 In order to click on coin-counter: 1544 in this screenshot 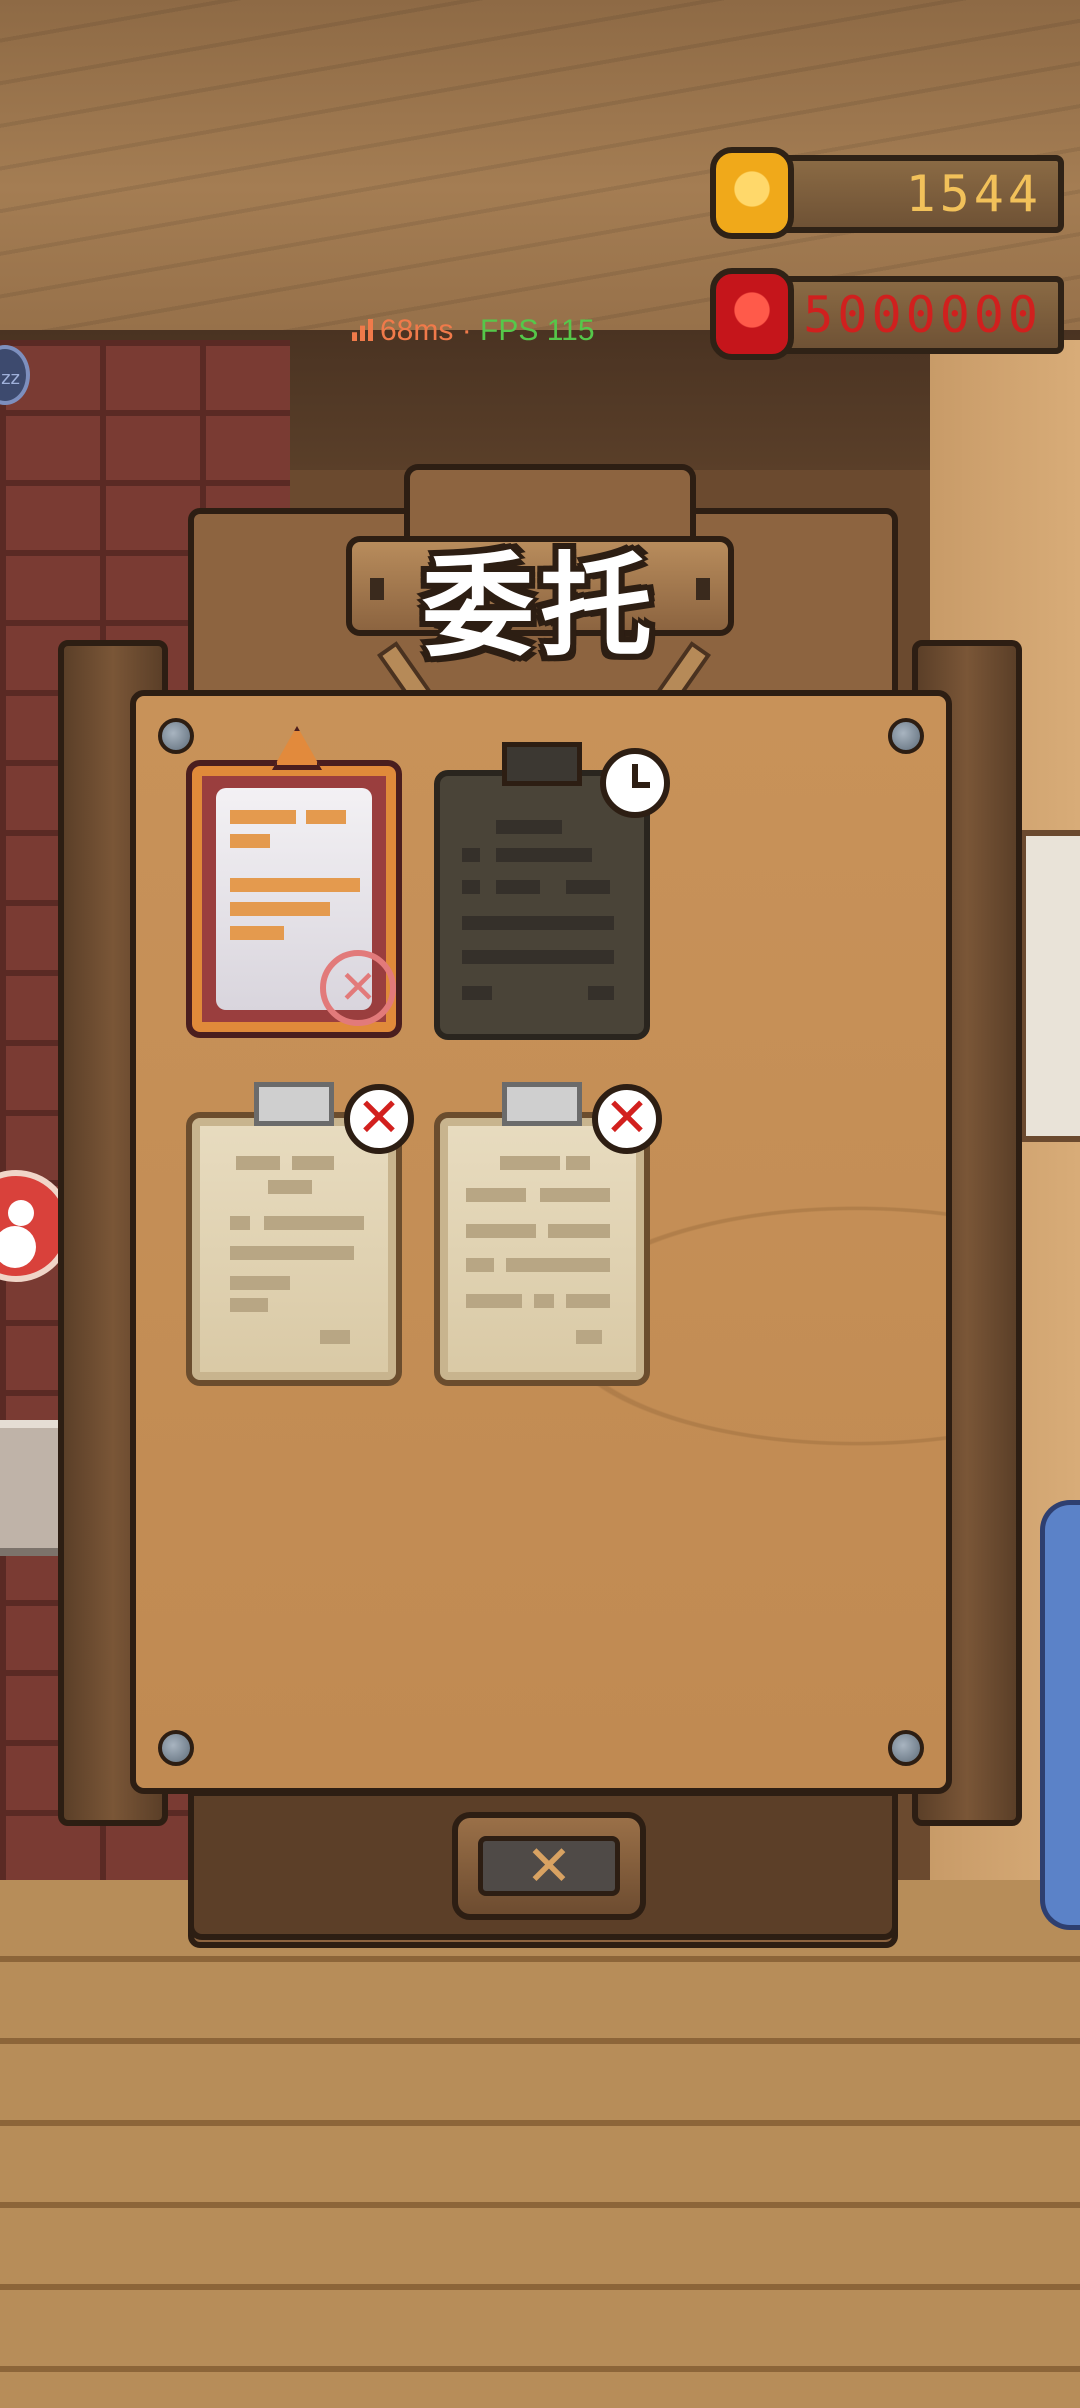, I will do `click(887, 193)`.